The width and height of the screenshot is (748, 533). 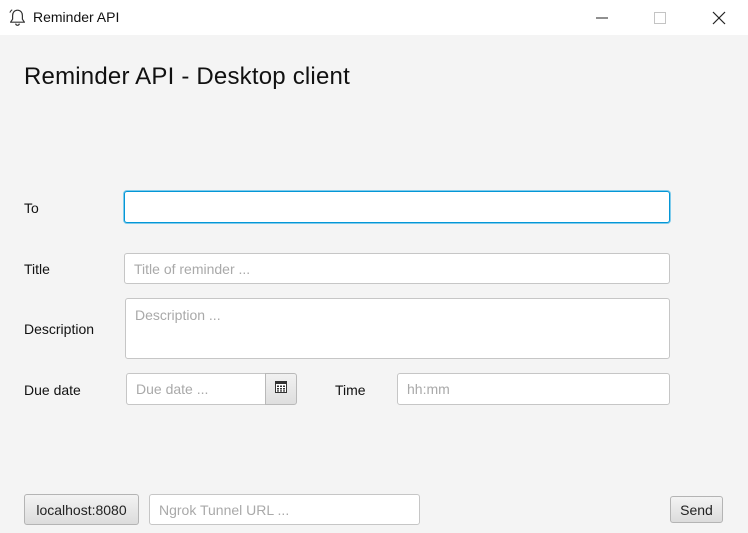 I want to click on time-label: Time, so click(x=350, y=390).